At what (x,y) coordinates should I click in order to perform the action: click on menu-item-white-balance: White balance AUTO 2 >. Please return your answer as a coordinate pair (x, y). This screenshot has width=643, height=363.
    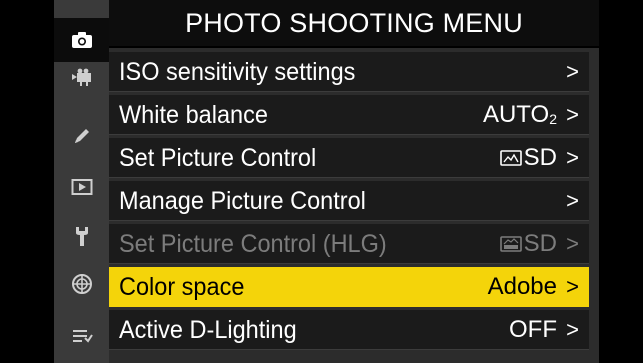
    Looking at the image, I should click on (349, 115).